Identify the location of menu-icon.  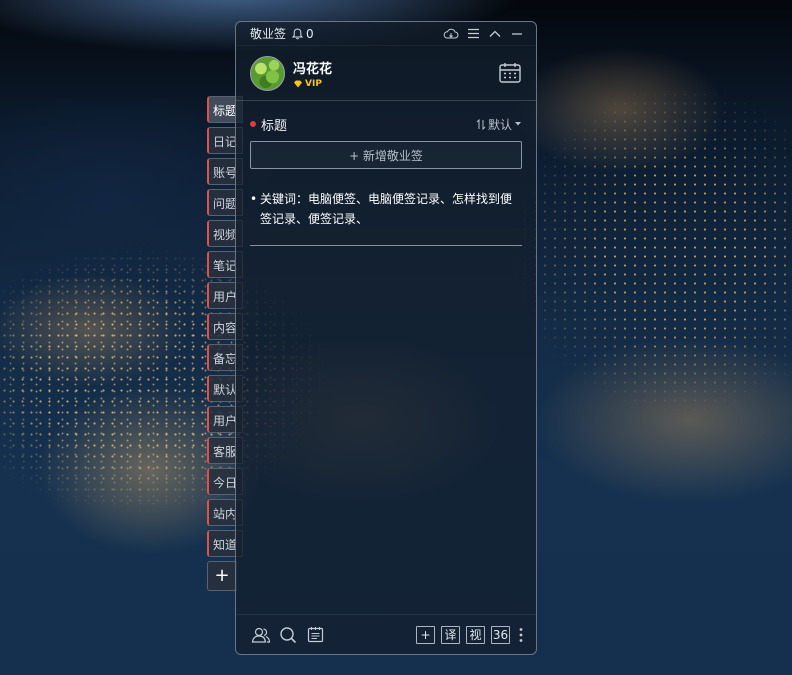
(473, 33).